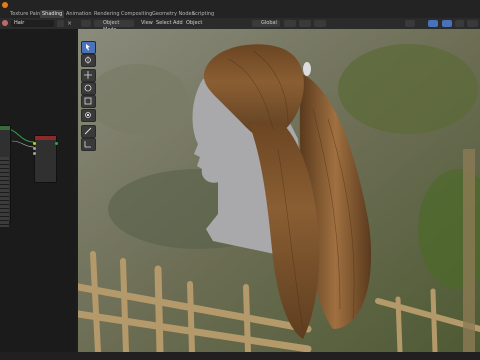 The width and height of the screenshot is (480, 360). I want to click on visibility-icon, so click(410, 23).